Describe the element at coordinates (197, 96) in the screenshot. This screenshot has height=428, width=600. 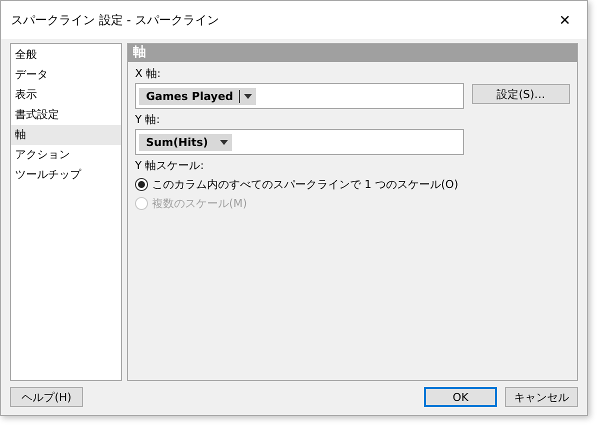
I see `field-pill: Games Played` at that location.